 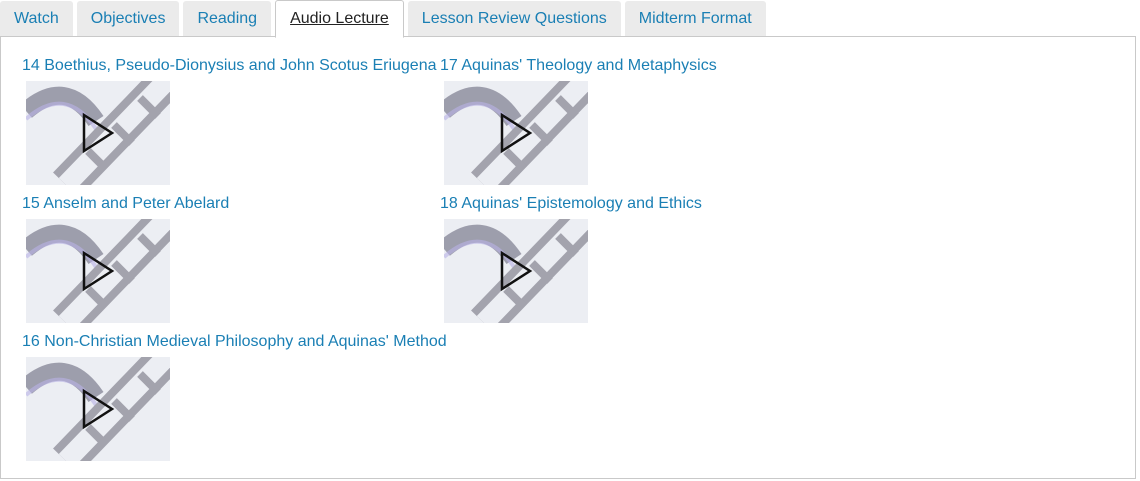 I want to click on tab-label: Lesson Review Questions, so click(x=514, y=18).